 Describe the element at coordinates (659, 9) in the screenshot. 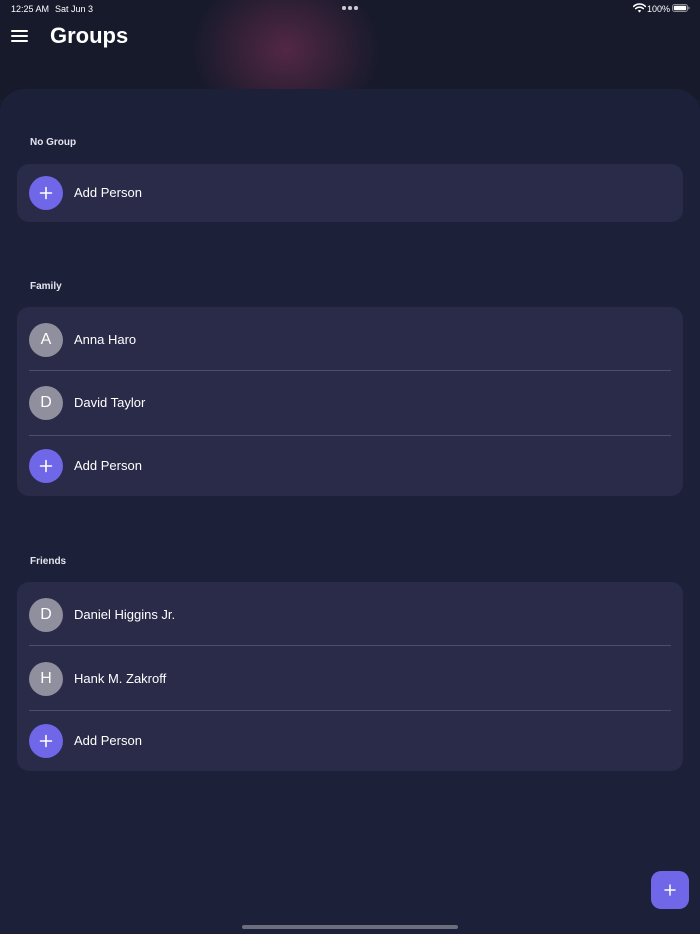

I see `battery-percent: 100%` at that location.